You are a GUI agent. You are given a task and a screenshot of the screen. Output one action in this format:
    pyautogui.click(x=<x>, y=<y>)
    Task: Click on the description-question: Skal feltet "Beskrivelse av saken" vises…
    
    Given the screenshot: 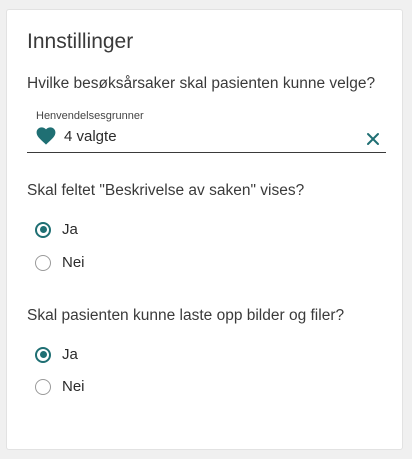 What is the action you would take?
    pyautogui.click(x=166, y=190)
    